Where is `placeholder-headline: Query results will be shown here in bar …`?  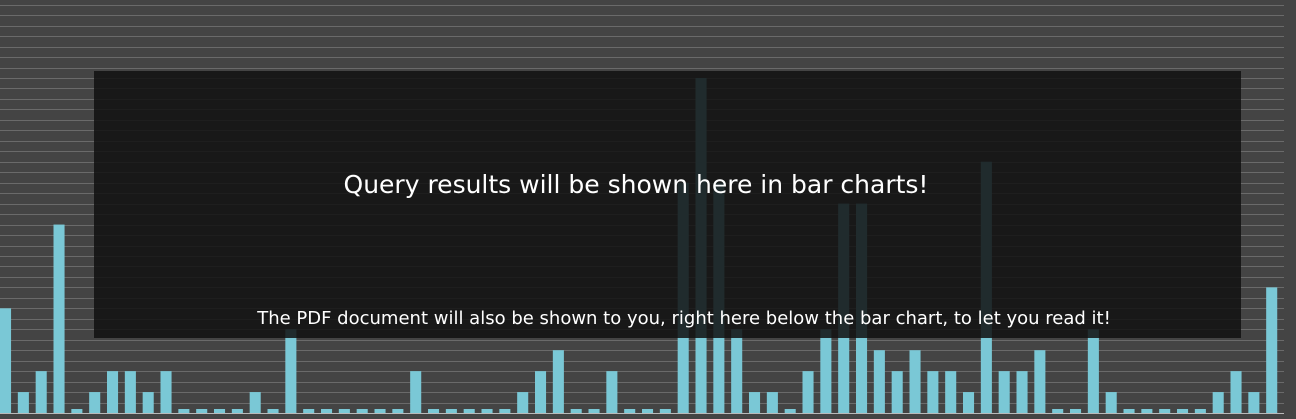 placeholder-headline: Query results will be shown here in bar … is located at coordinates (636, 184).